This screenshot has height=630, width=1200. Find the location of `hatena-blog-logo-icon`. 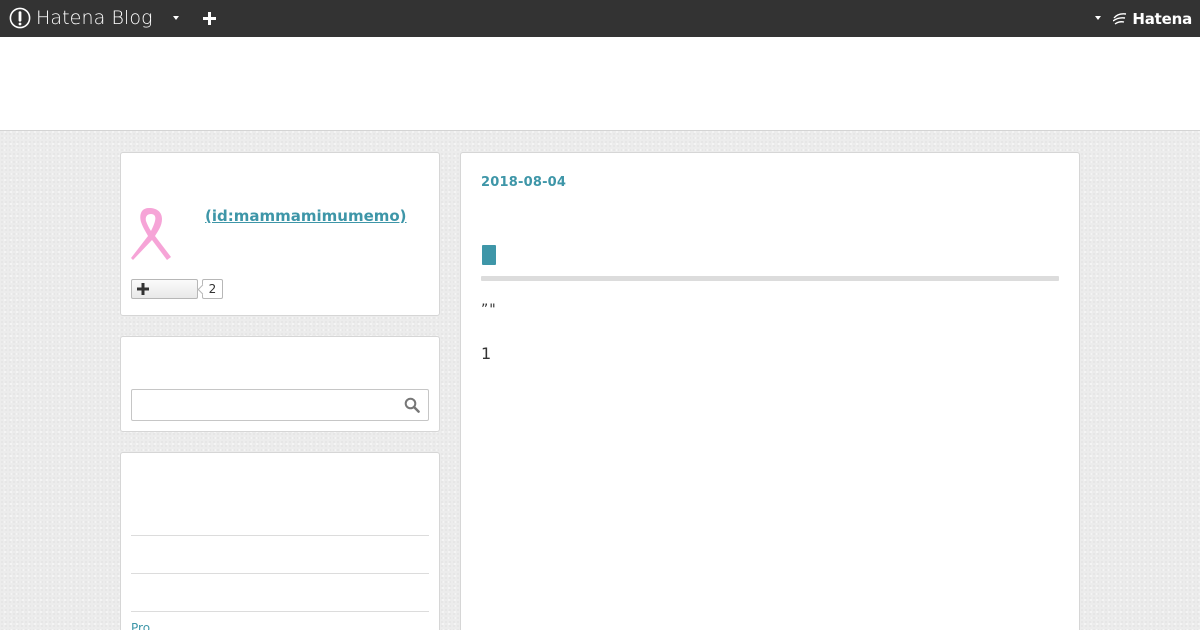

hatena-blog-logo-icon is located at coordinates (20, 18).